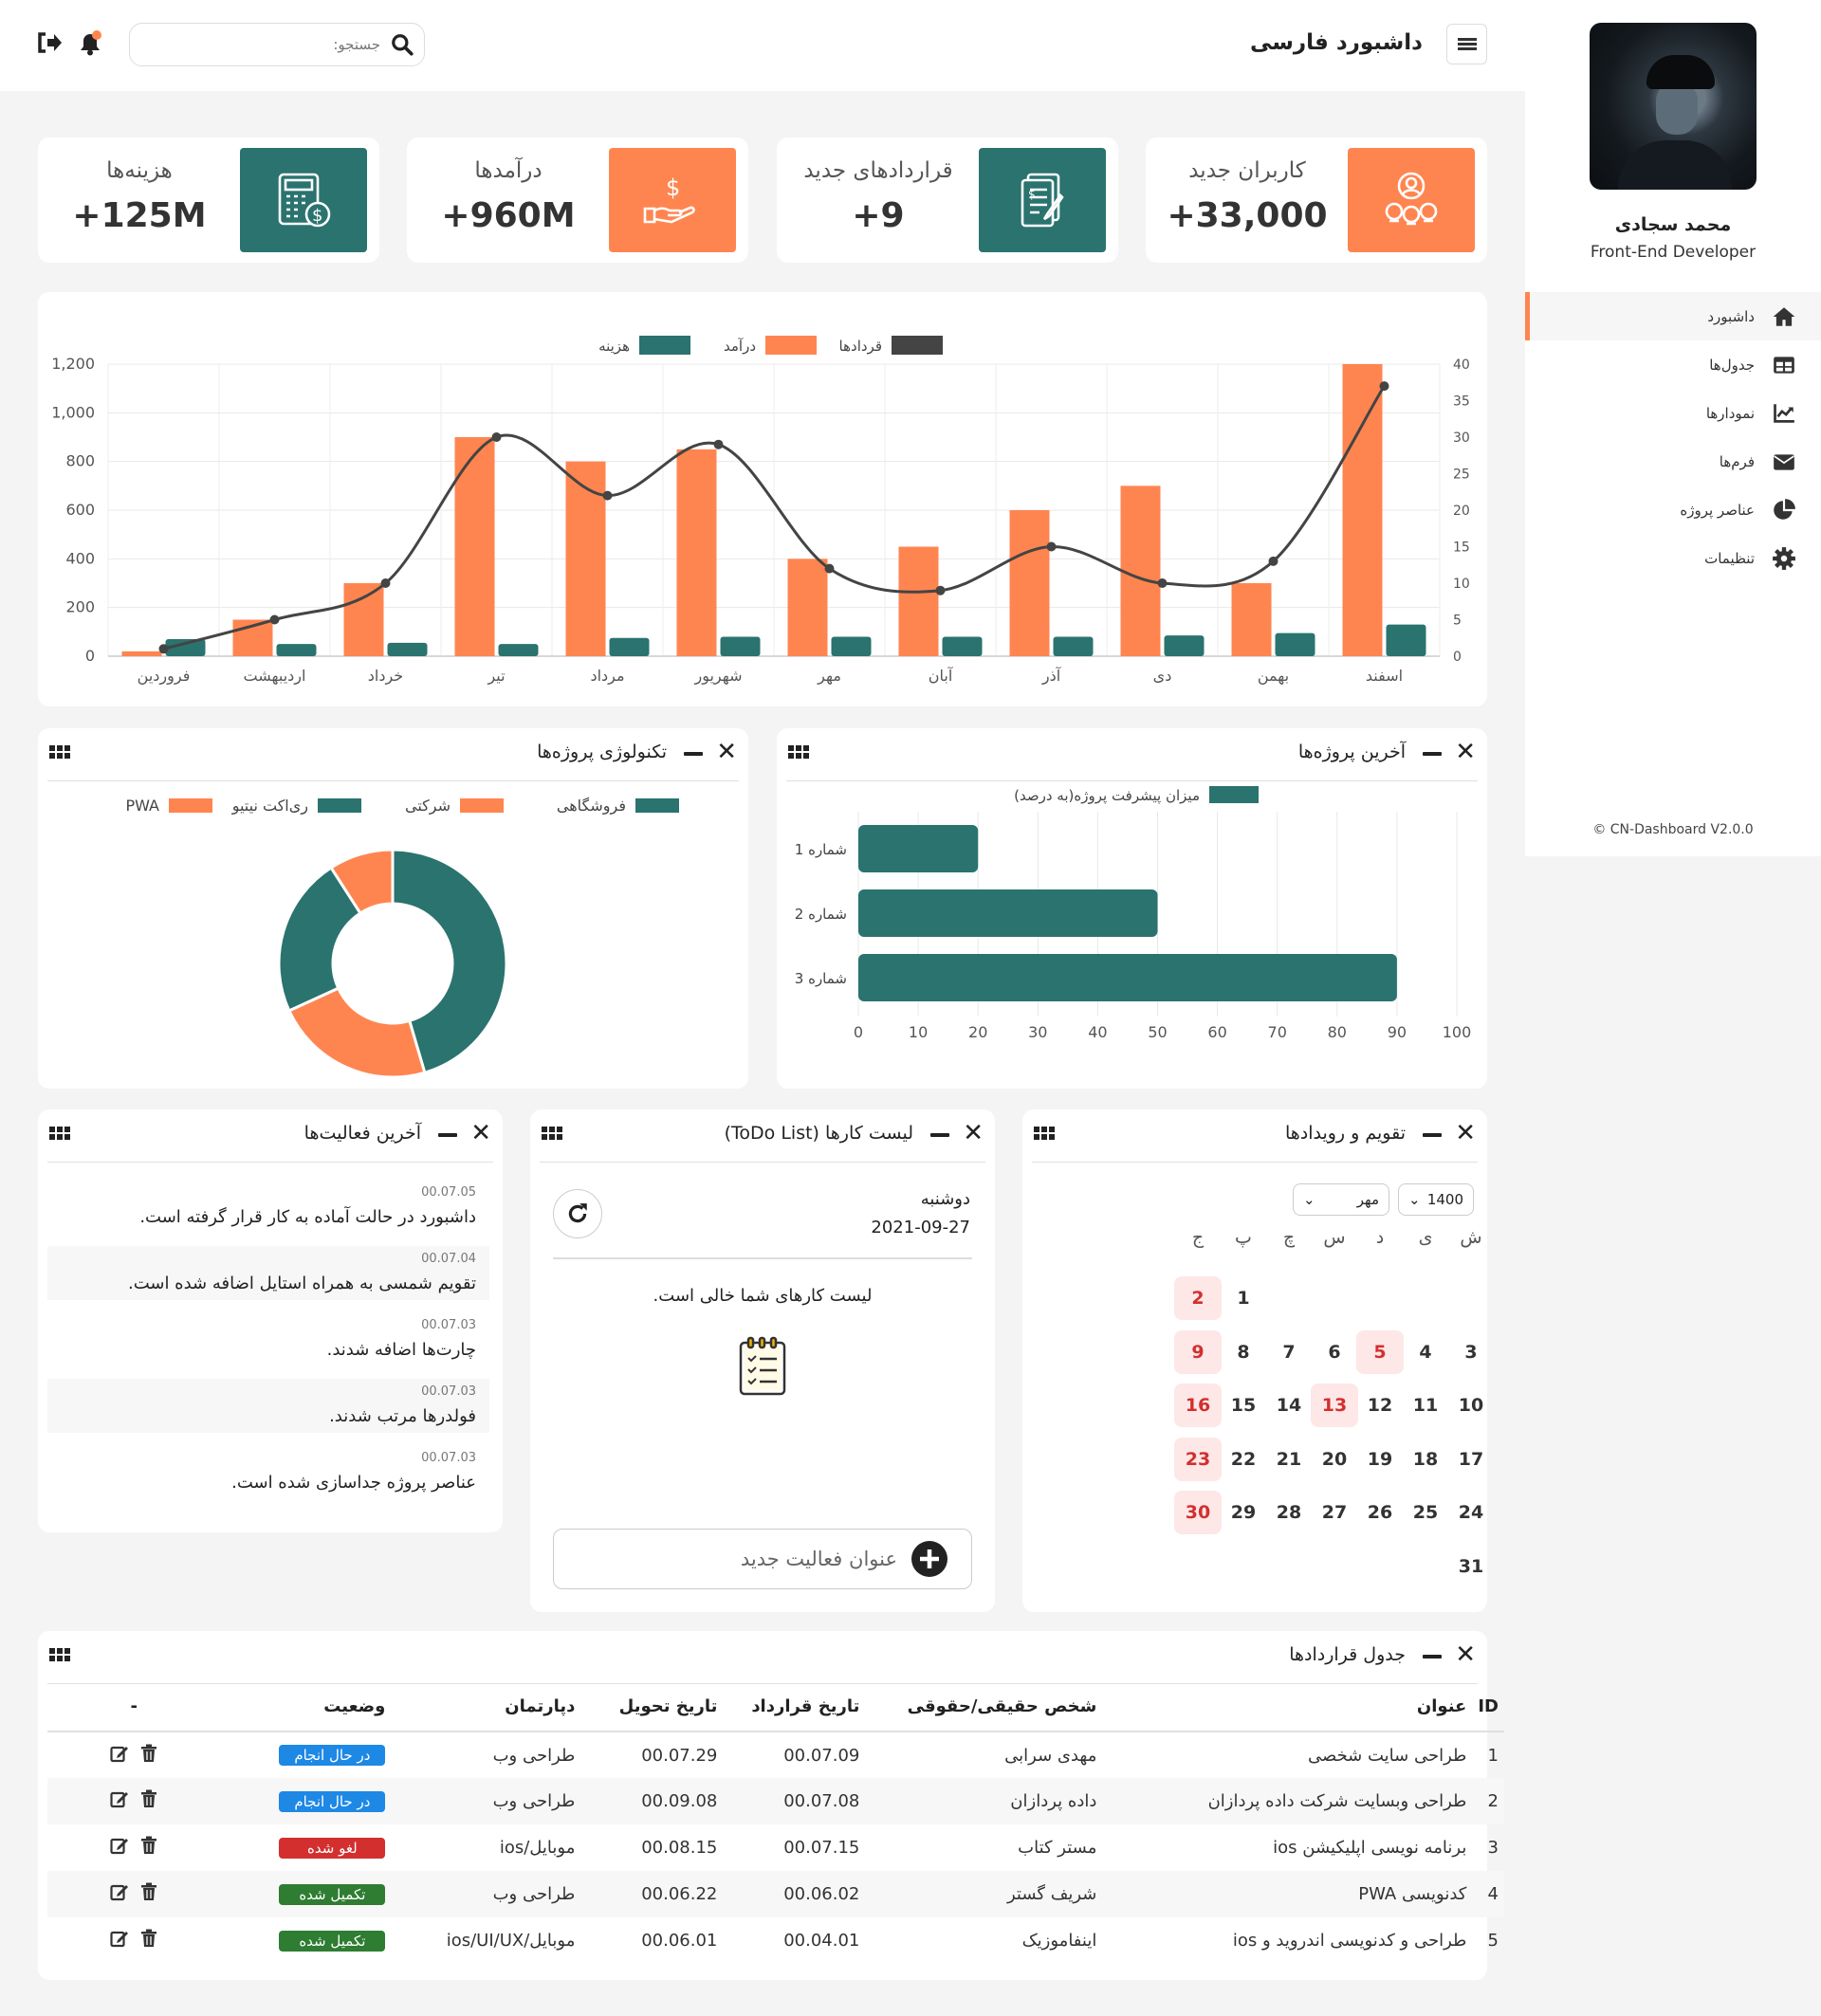 The width and height of the screenshot is (1821, 2016). Describe the element at coordinates (1471, 1459) in the screenshot. I see `calendar-day: 17` at that location.